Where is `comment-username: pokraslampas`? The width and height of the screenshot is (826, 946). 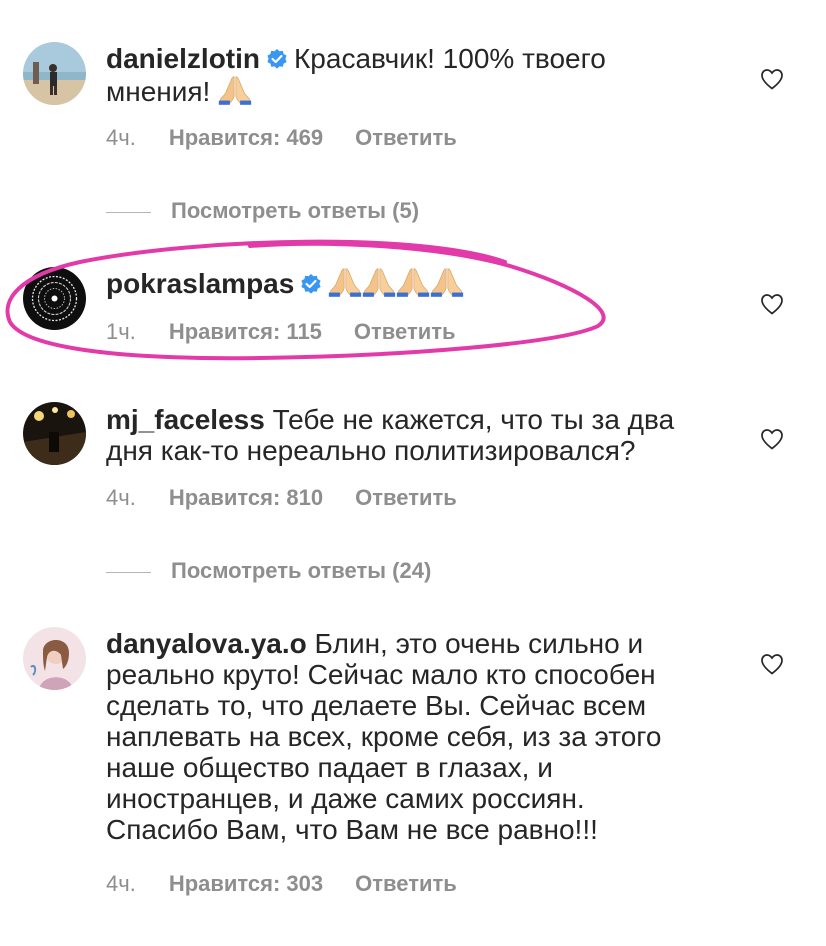 comment-username: pokraslampas is located at coordinates (200, 283).